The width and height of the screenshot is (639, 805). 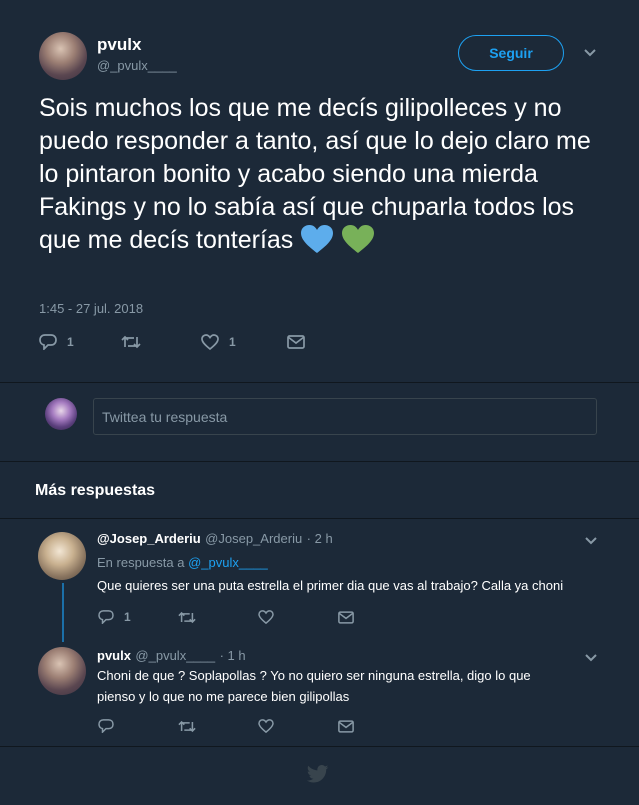 I want to click on tweet-actions: 1, so click(x=226, y=617).